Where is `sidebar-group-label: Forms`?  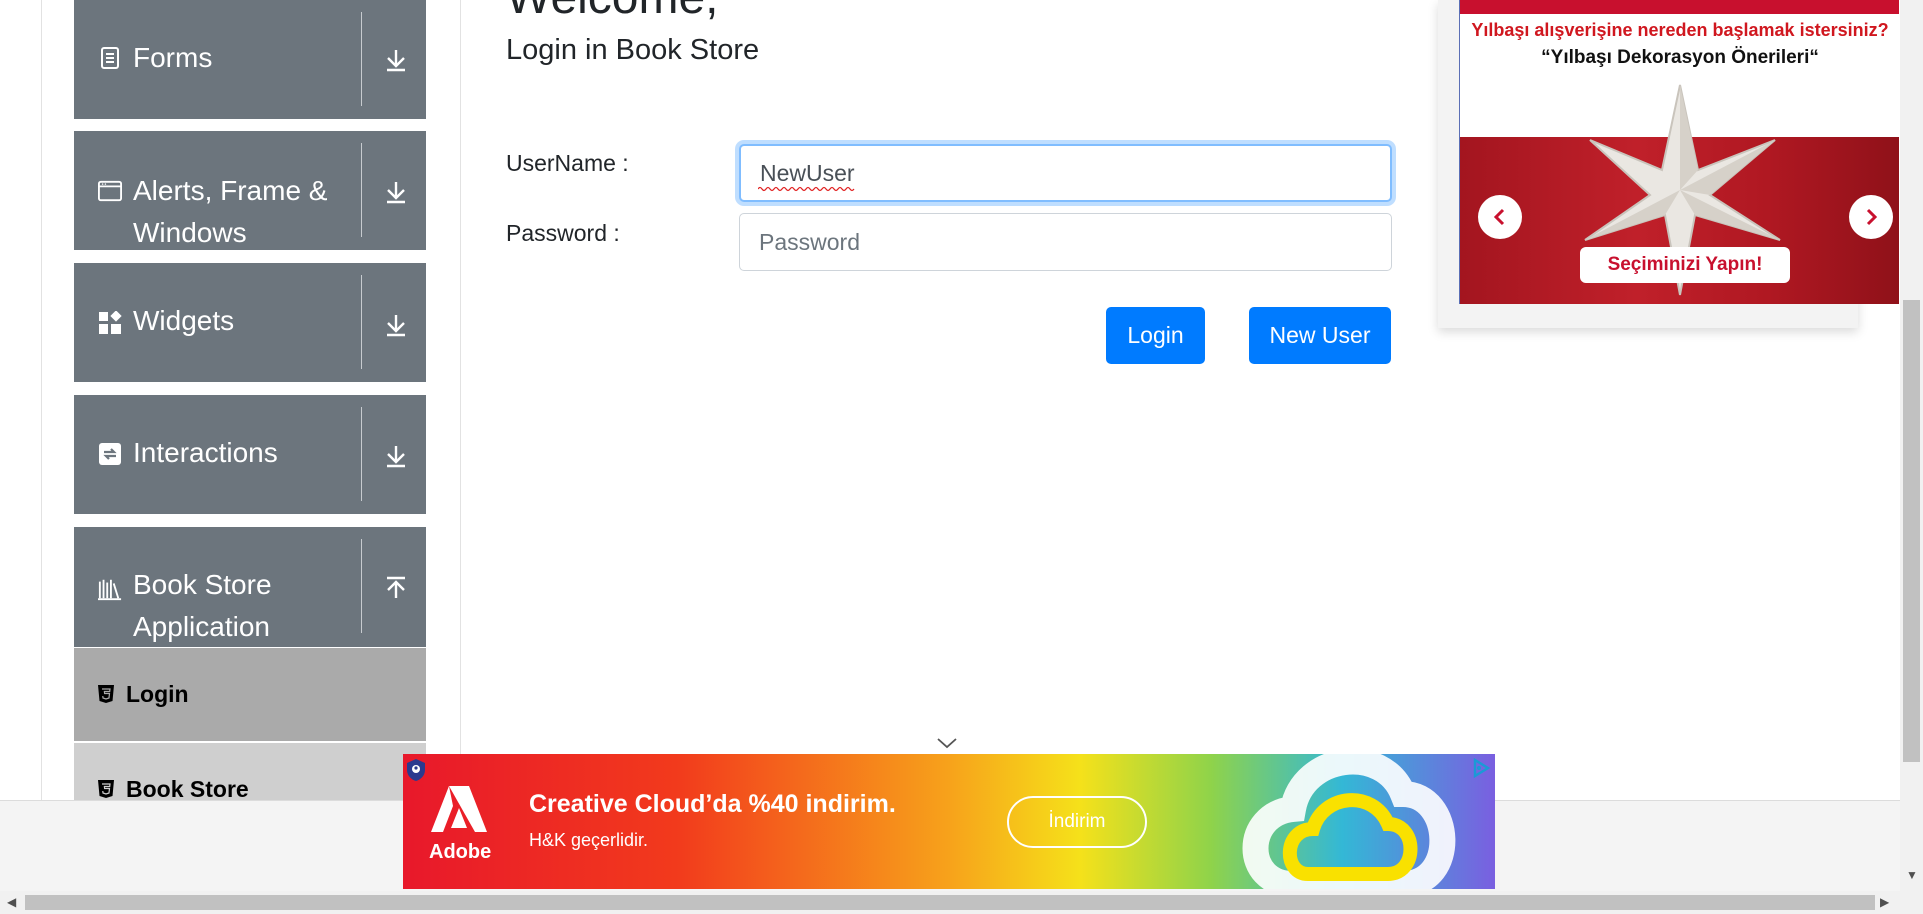 sidebar-group-label: Forms is located at coordinates (173, 57).